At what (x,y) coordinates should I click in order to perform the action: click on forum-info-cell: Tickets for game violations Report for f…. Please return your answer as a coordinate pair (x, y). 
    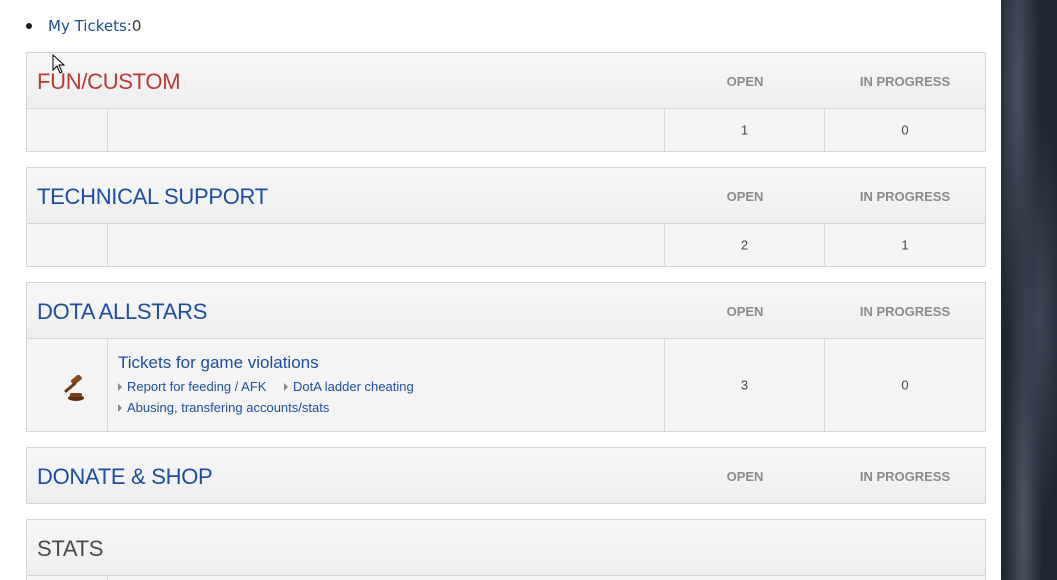
    Looking at the image, I should click on (386, 385).